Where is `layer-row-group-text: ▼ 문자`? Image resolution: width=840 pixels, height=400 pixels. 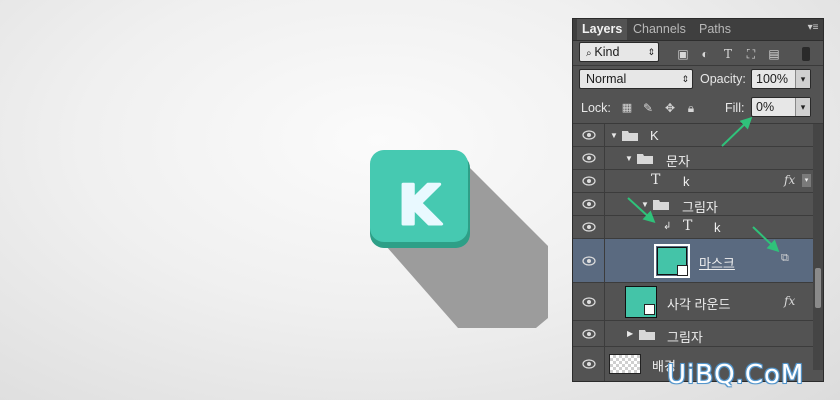 layer-row-group-text: ▼ 문자 is located at coordinates (693, 158).